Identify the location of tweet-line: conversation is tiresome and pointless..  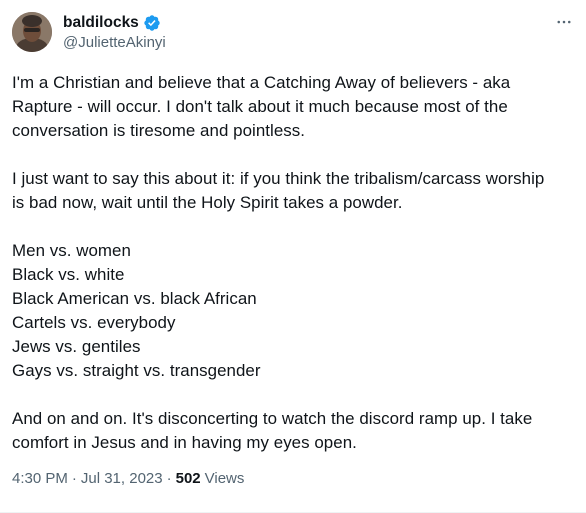
(158, 130).